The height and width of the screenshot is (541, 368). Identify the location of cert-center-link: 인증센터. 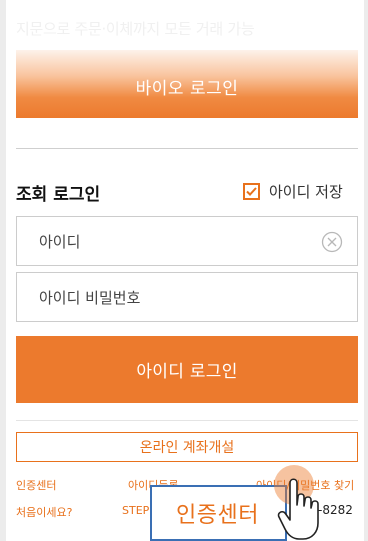
(36, 485).